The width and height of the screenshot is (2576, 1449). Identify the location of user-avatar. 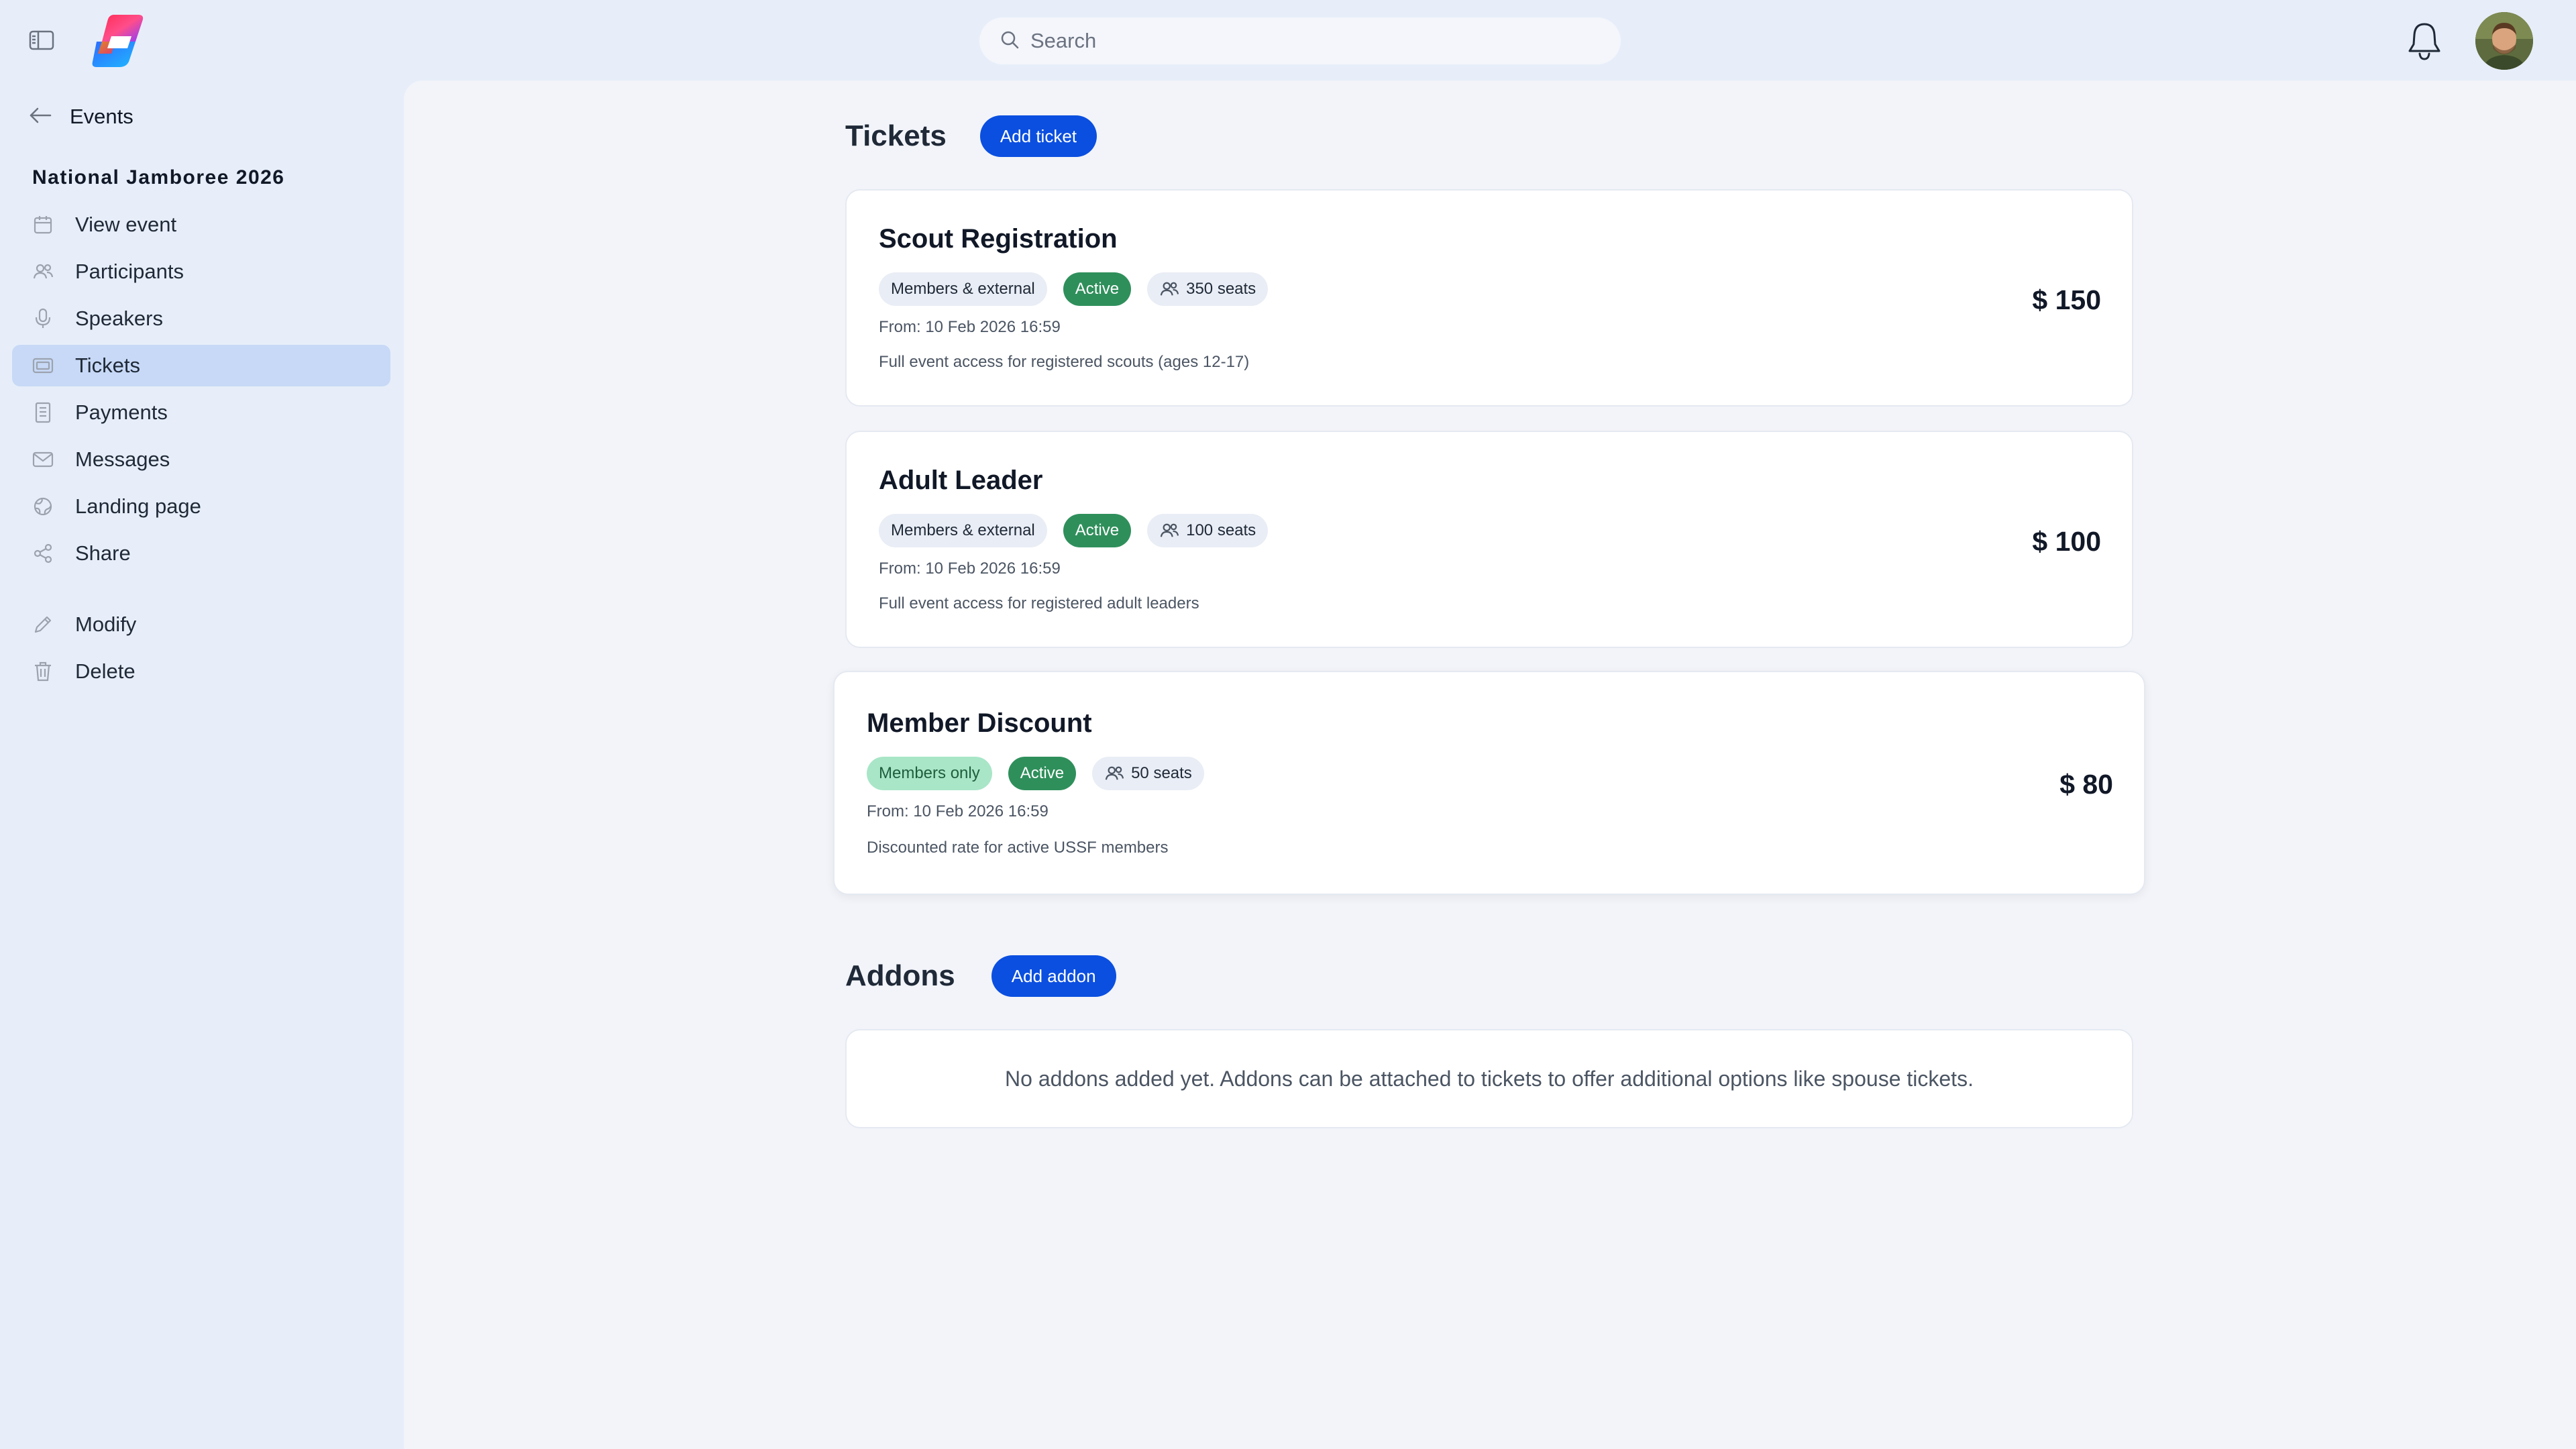
(2504, 41).